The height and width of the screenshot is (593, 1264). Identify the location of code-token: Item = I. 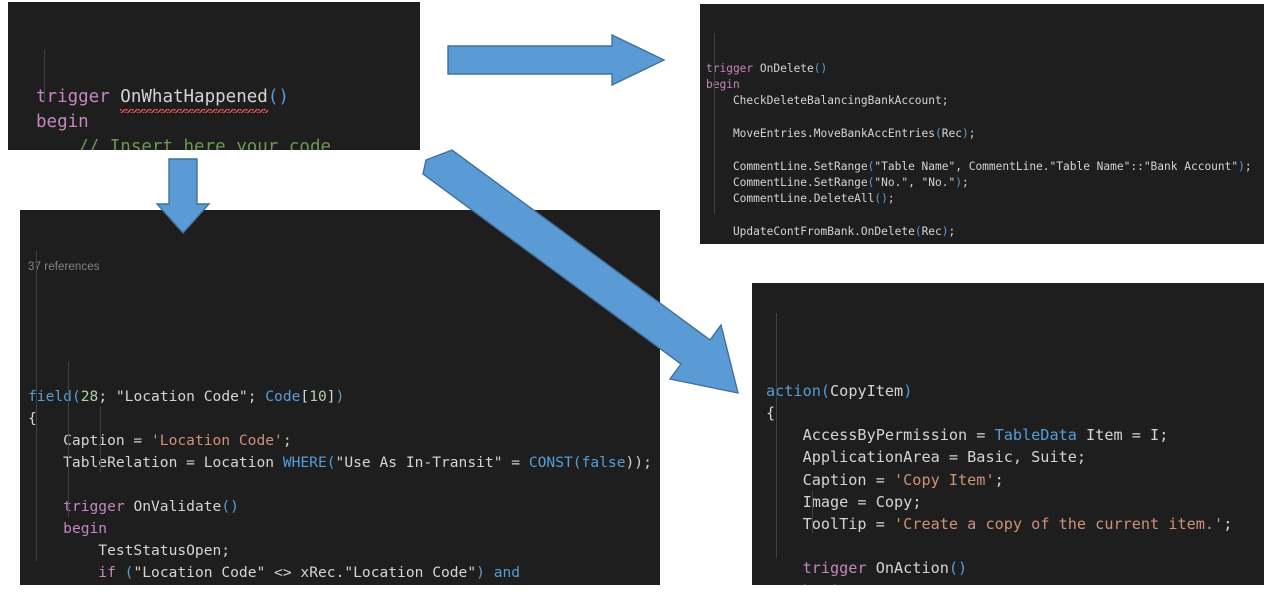
(1118, 435).